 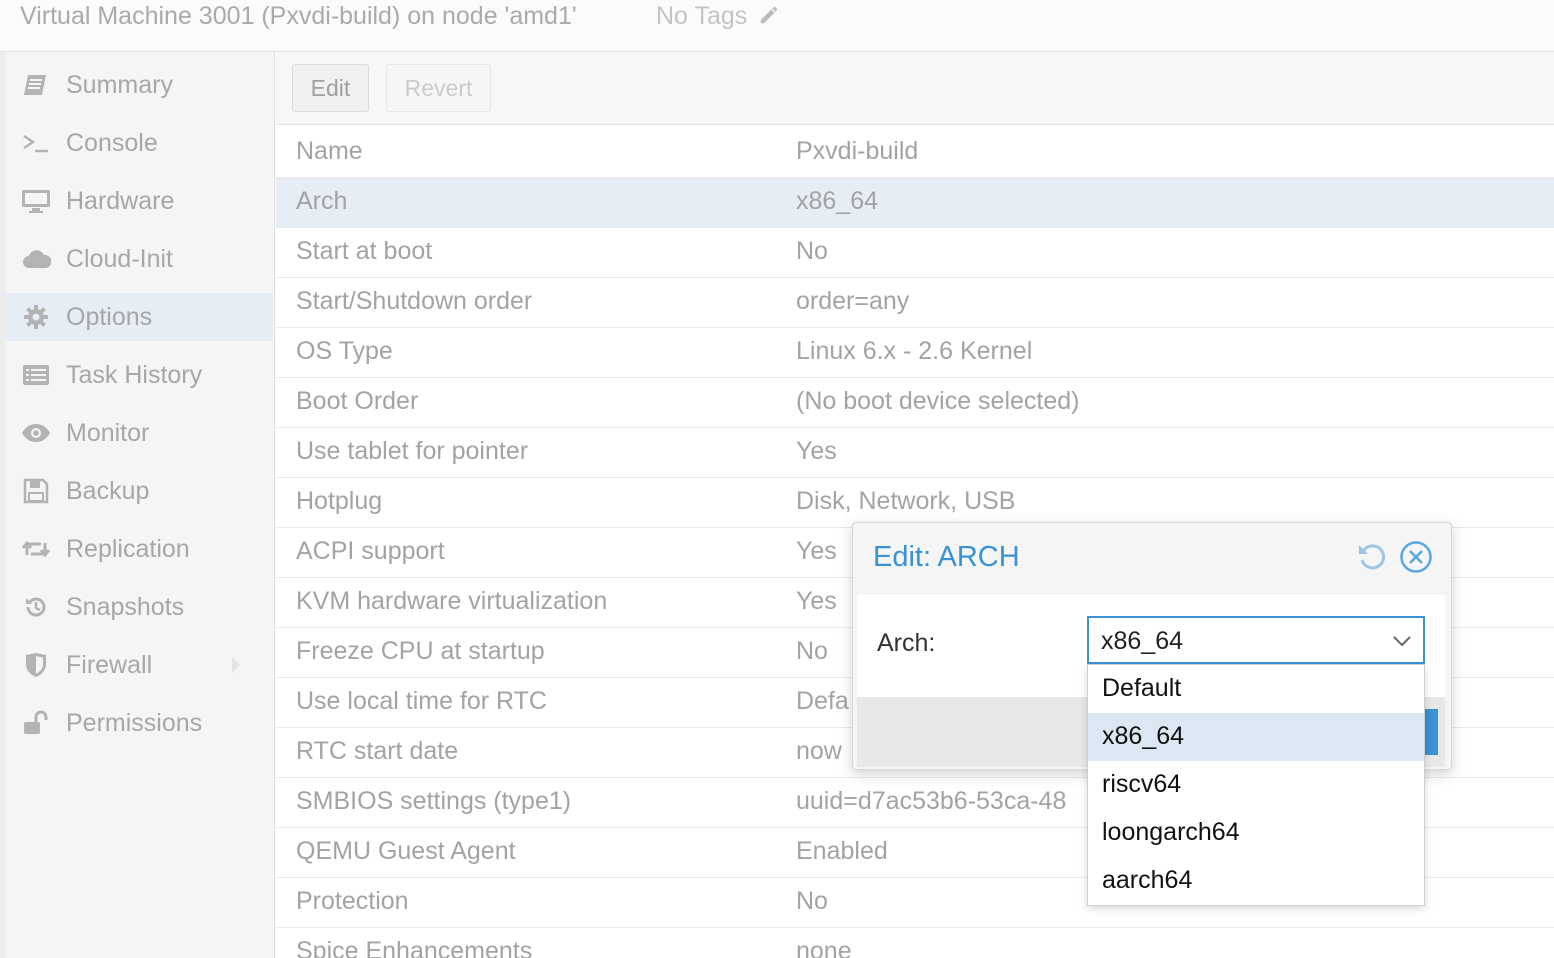 I want to click on dialog-title: Edit: ARCH, so click(x=946, y=557).